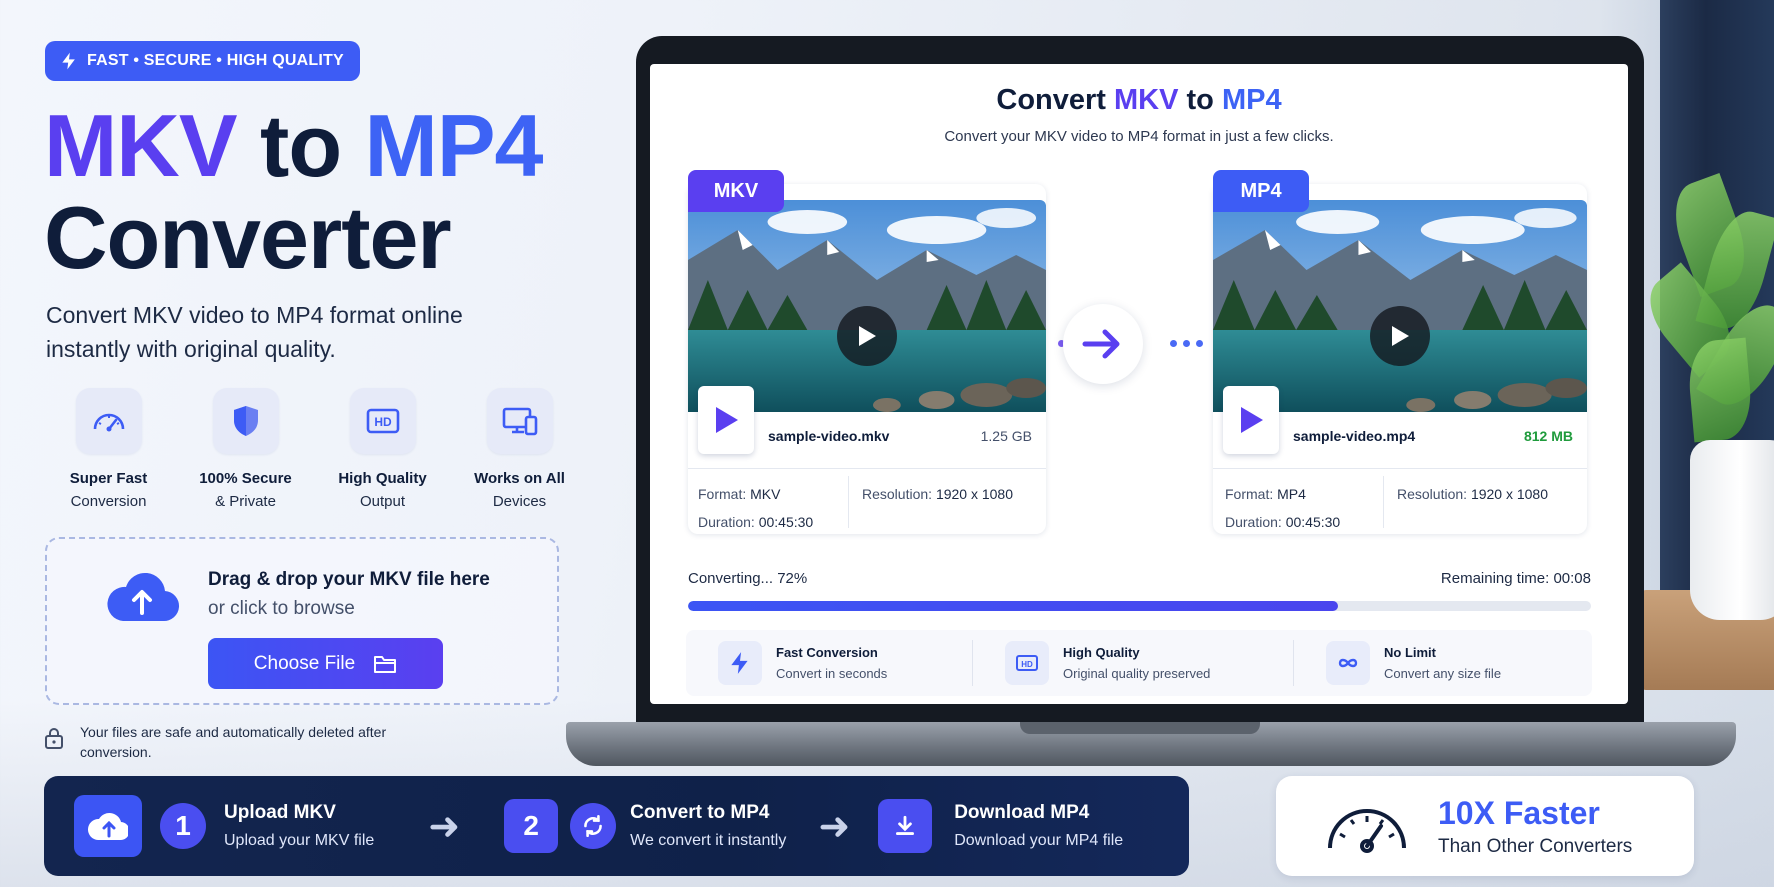 Image resolution: width=1774 pixels, height=887 pixels. I want to click on strip-sub: Original quality preserved, so click(1137, 673).